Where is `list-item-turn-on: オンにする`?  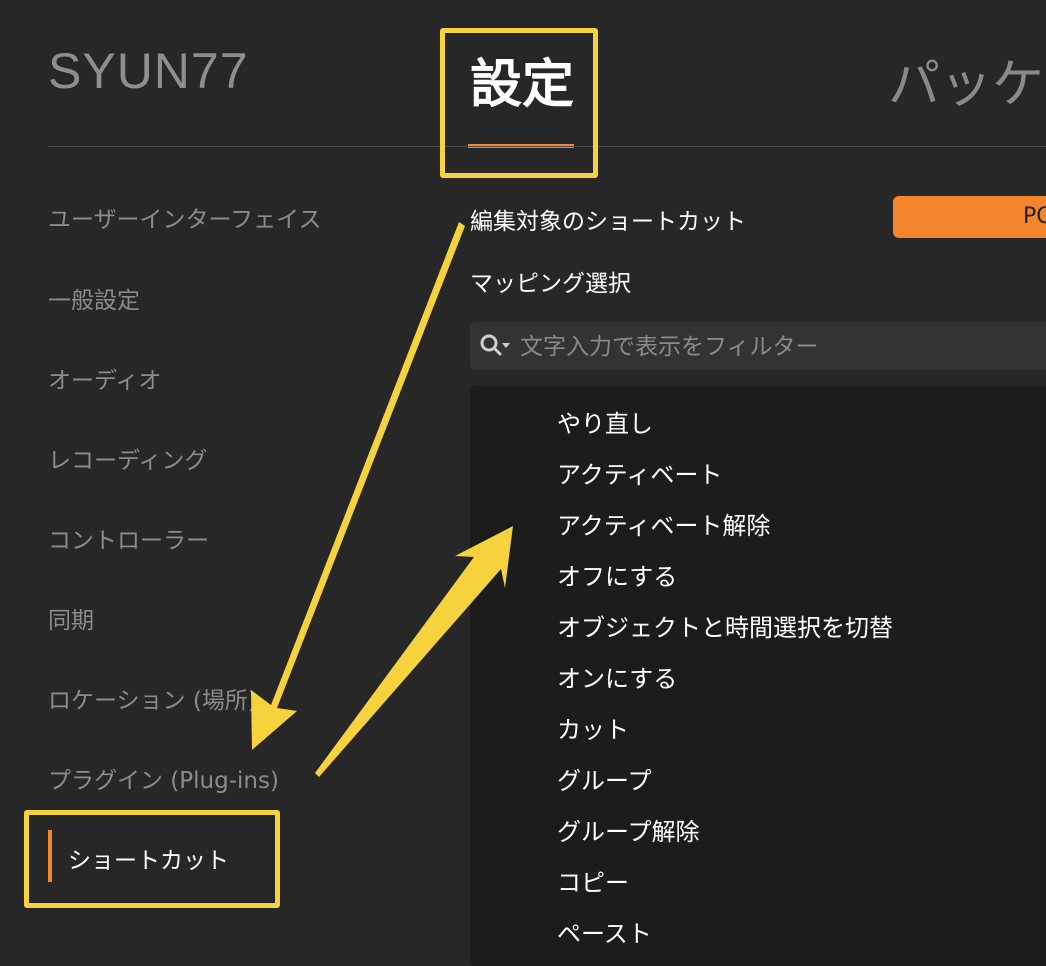 list-item-turn-on: オンにする is located at coordinates (617, 676).